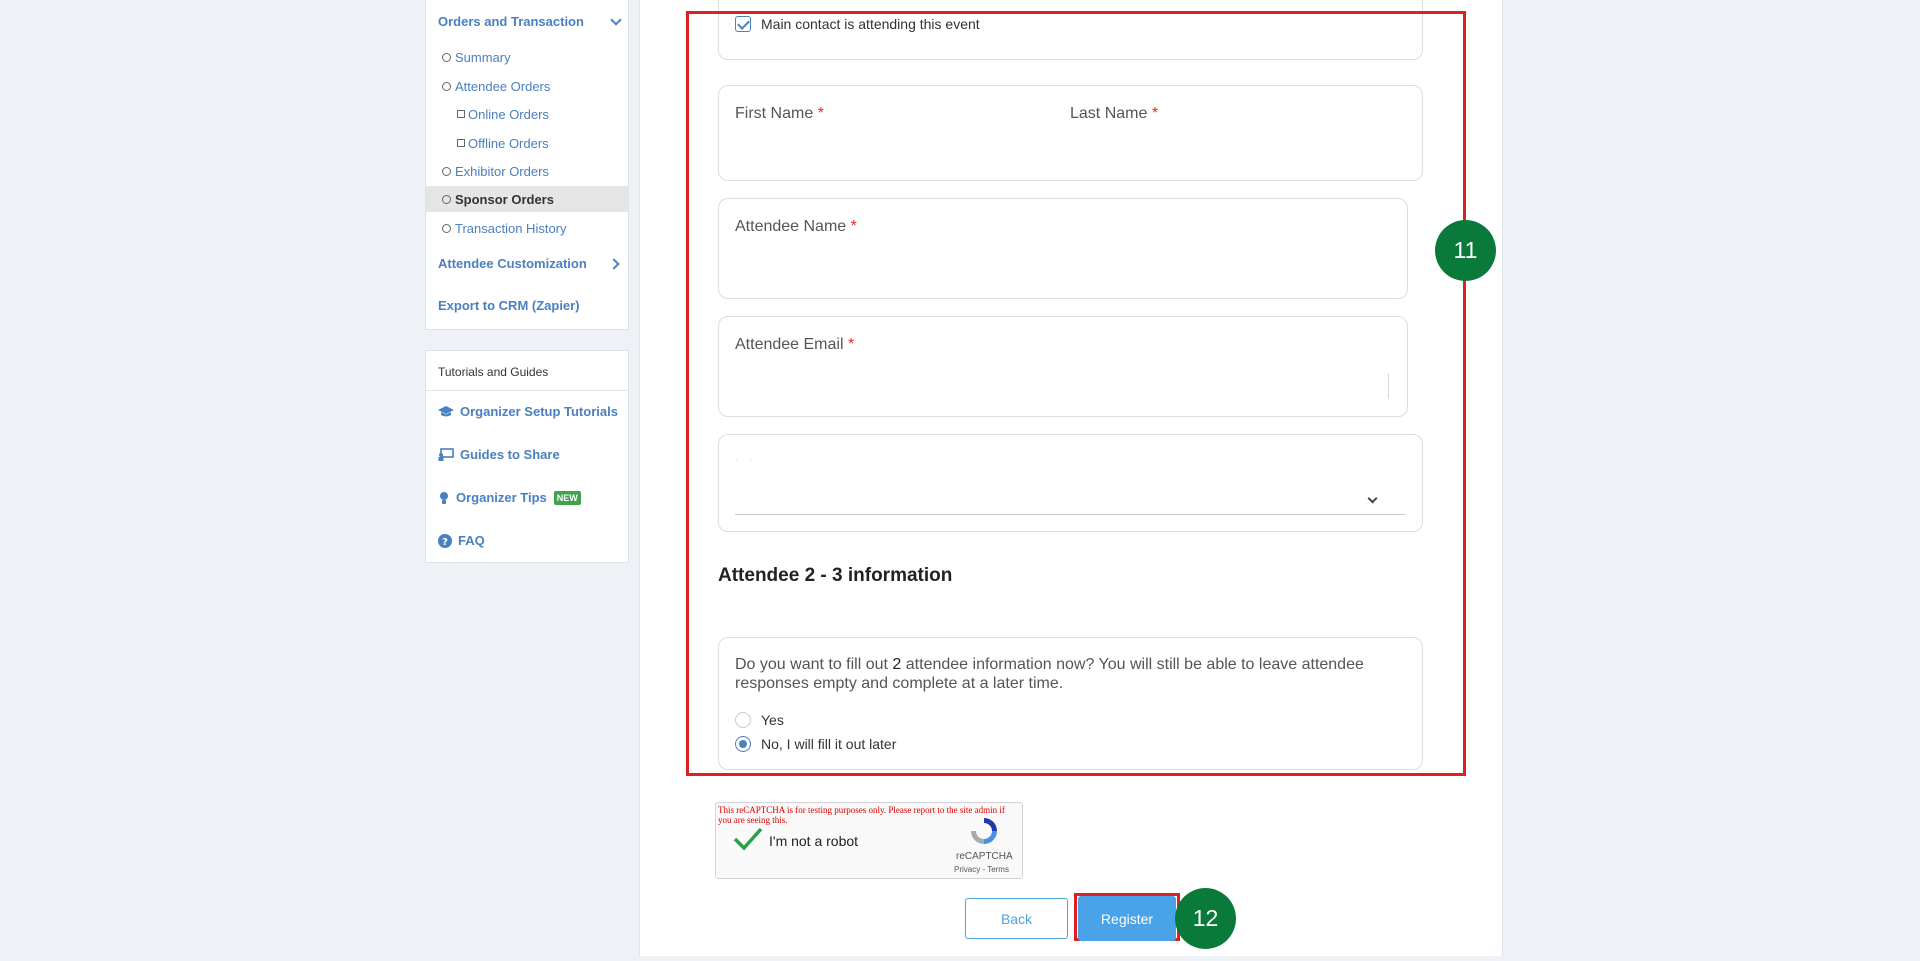 Image resolution: width=1920 pixels, height=961 pixels. What do you see at coordinates (527, 114) in the screenshot?
I see `sidebar-item-online-orders: Online Orders` at bounding box center [527, 114].